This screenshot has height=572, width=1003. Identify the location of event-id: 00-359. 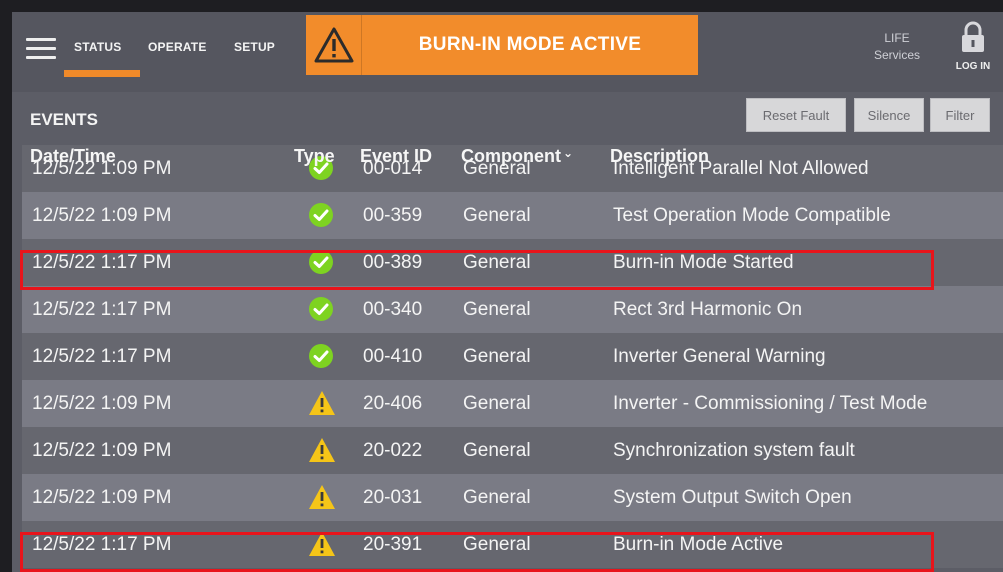
(393, 215).